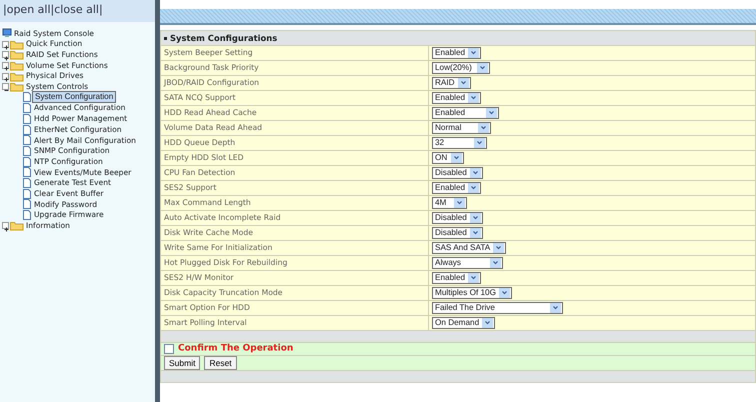 This screenshot has width=756, height=402. What do you see at coordinates (449, 203) in the screenshot?
I see `dropdown: 4M` at bounding box center [449, 203].